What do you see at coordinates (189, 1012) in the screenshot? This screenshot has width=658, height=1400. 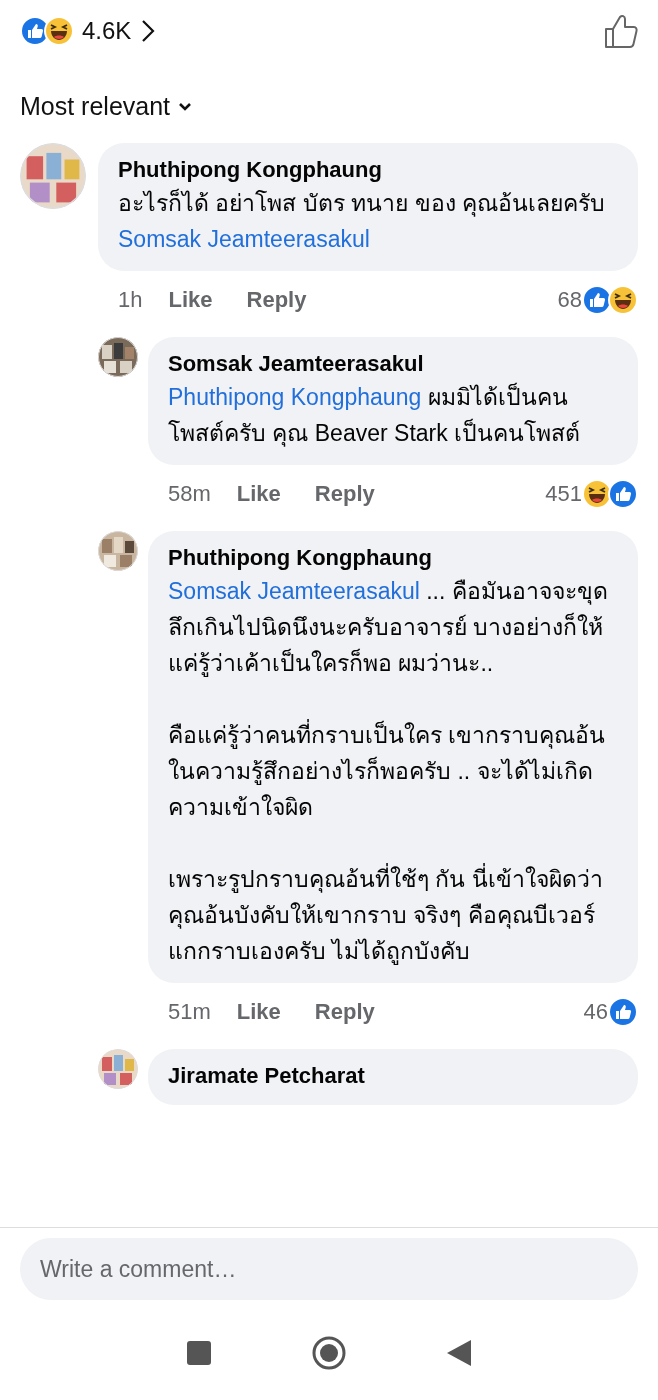 I see `timestamp: 51m` at bounding box center [189, 1012].